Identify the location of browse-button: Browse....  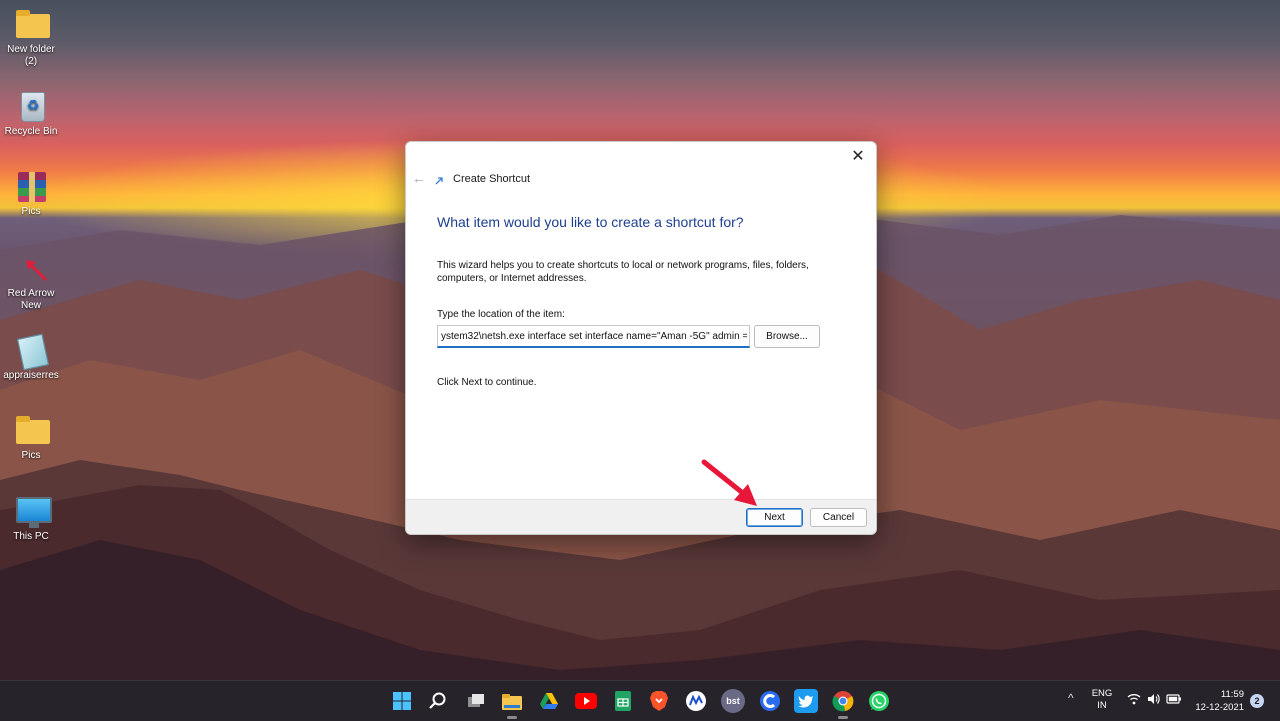
(787, 336).